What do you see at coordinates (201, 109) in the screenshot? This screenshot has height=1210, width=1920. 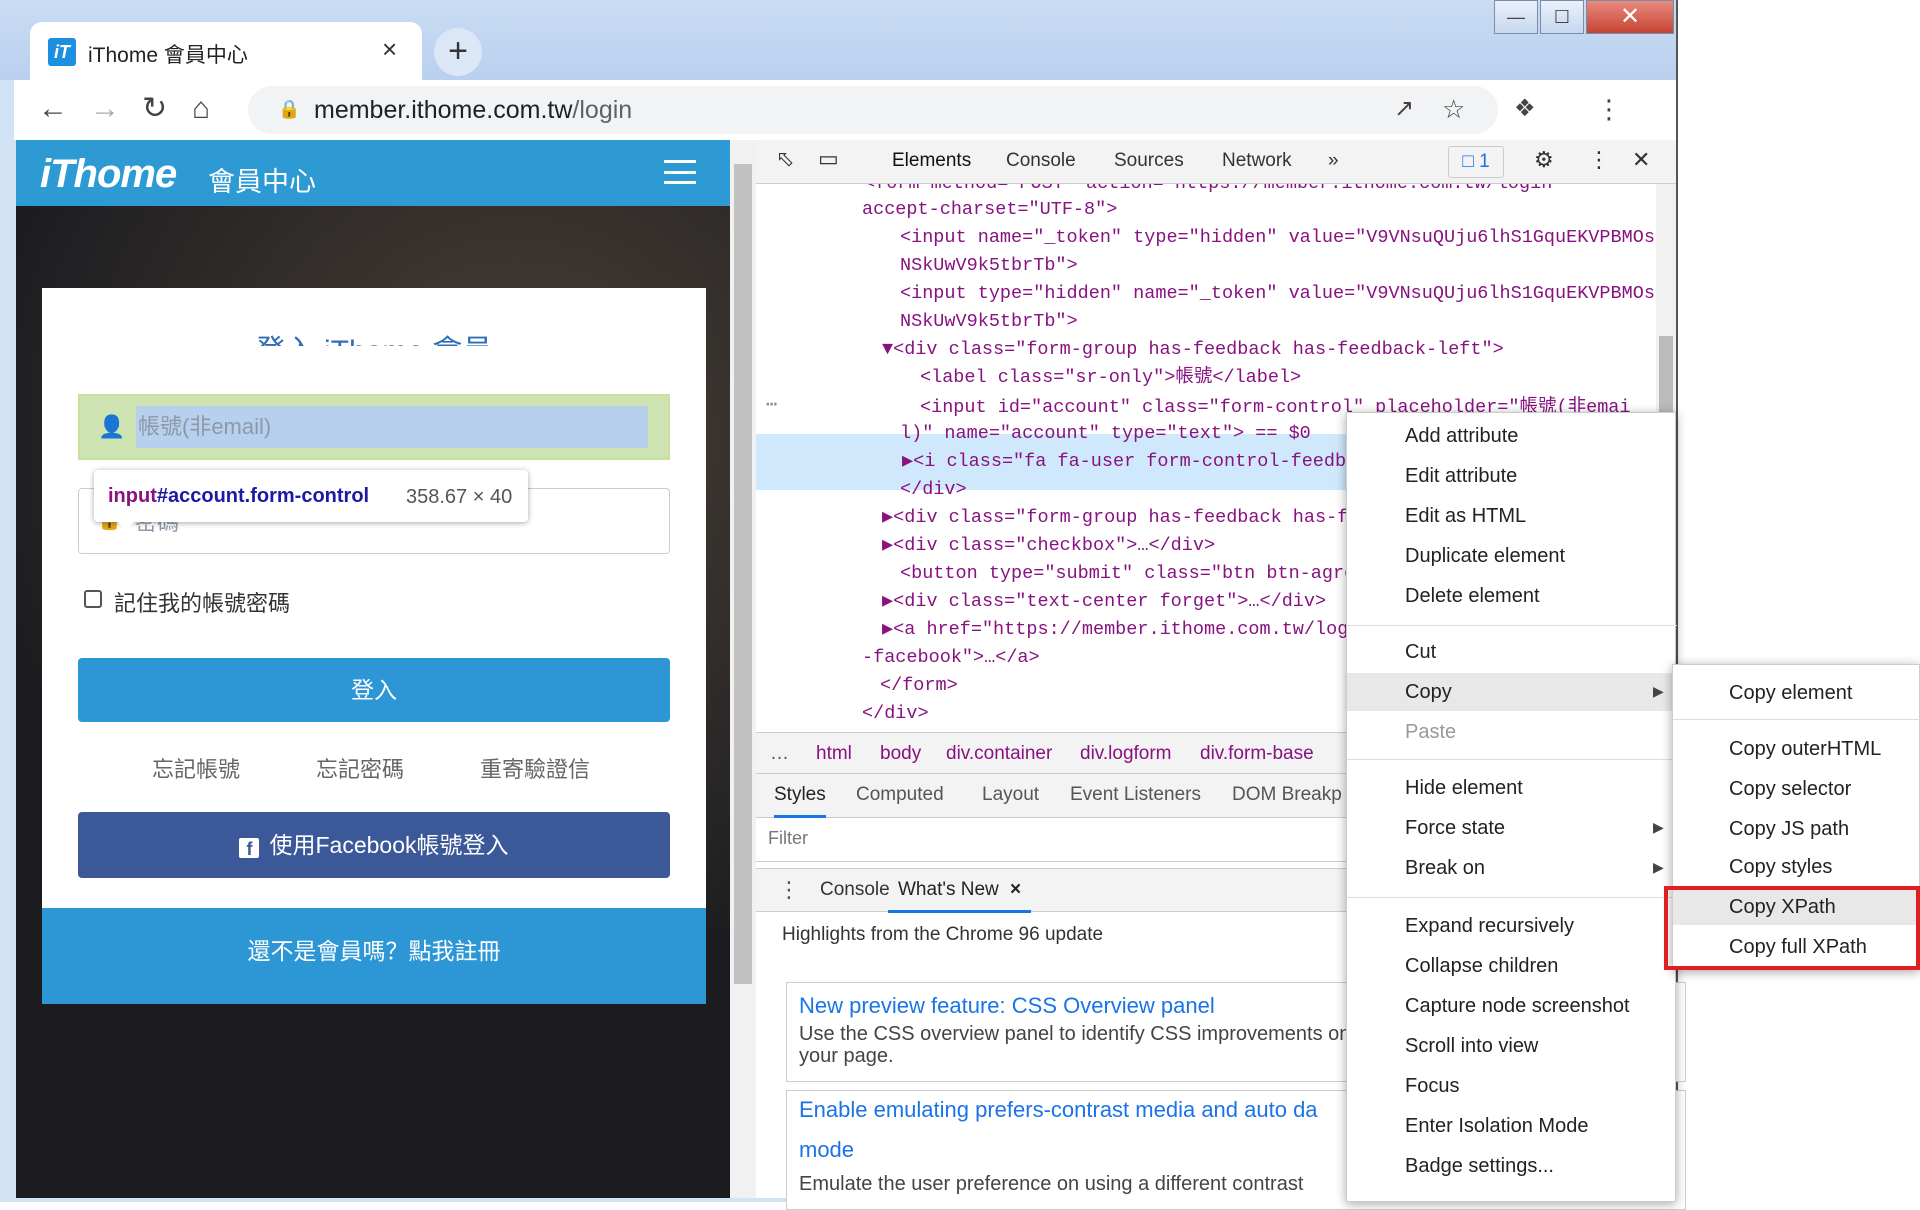 I see `home-icon: ⌂` at bounding box center [201, 109].